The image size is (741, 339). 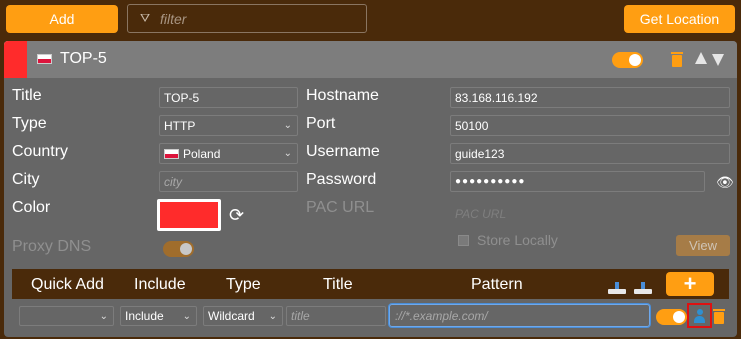 What do you see at coordinates (52, 246) in the screenshot?
I see `proxy-dns-label: Proxy DNS` at bounding box center [52, 246].